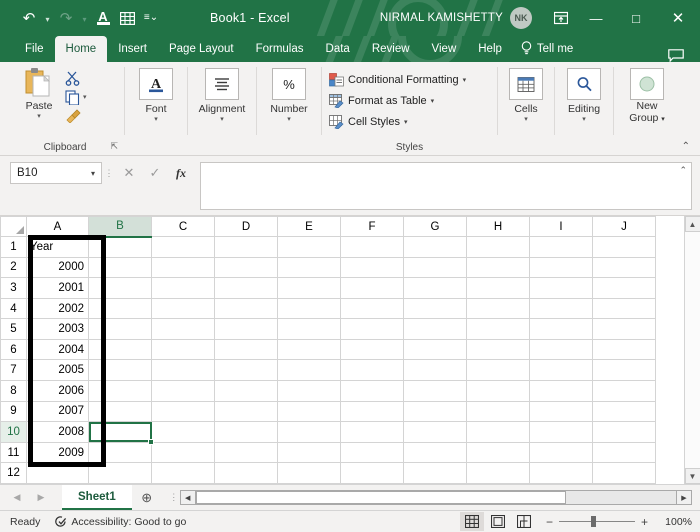 The image size is (700, 532). What do you see at coordinates (246, 247) in the screenshot?
I see `cell-d1` at bounding box center [246, 247].